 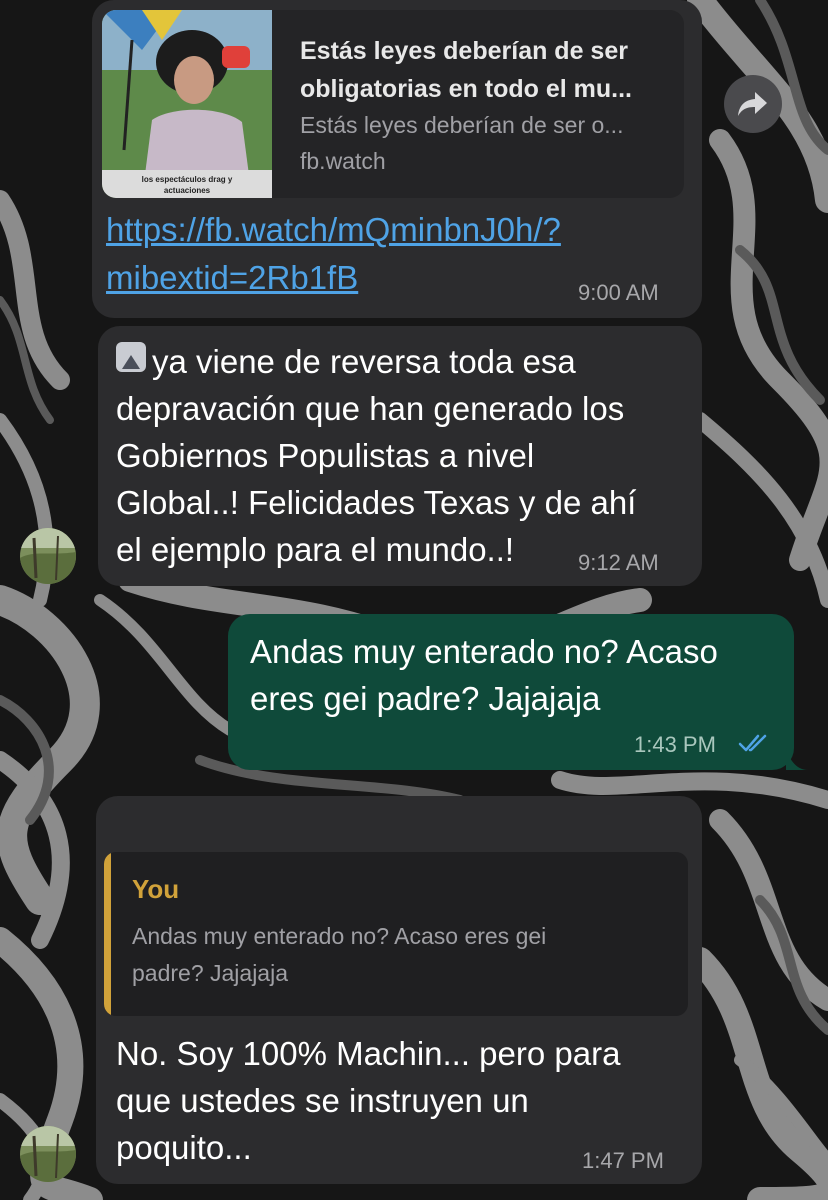 What do you see at coordinates (797, 759) in the screenshot?
I see `bubble-tail-outgoing` at bounding box center [797, 759].